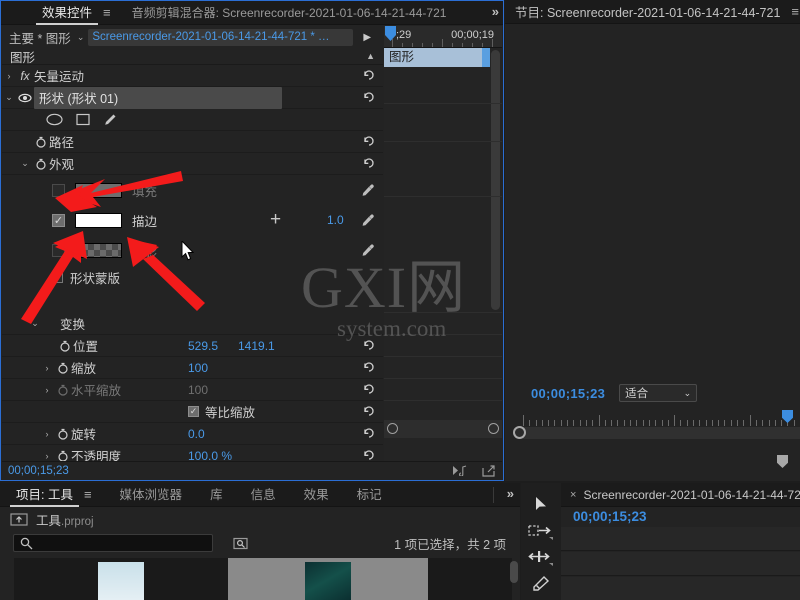  I want to click on row-stroke: ✓ 描边 + 1.0, so click(192, 220).